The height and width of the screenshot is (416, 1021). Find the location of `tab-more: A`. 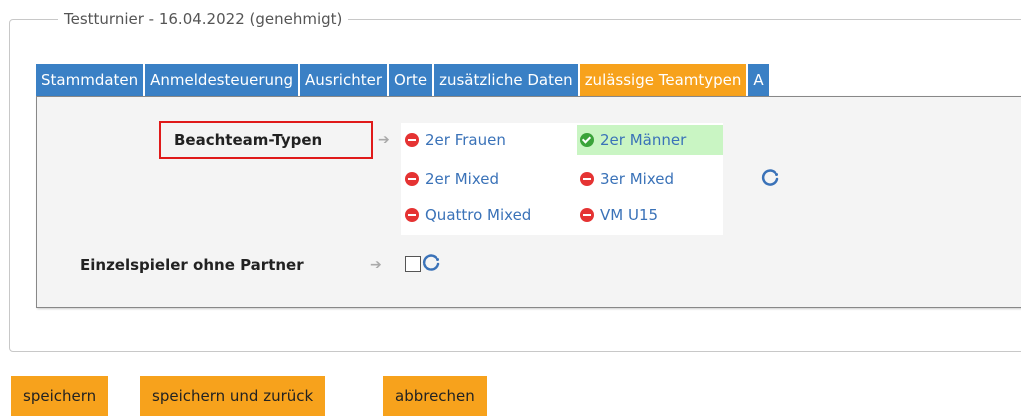

tab-more: A is located at coordinates (758, 80).